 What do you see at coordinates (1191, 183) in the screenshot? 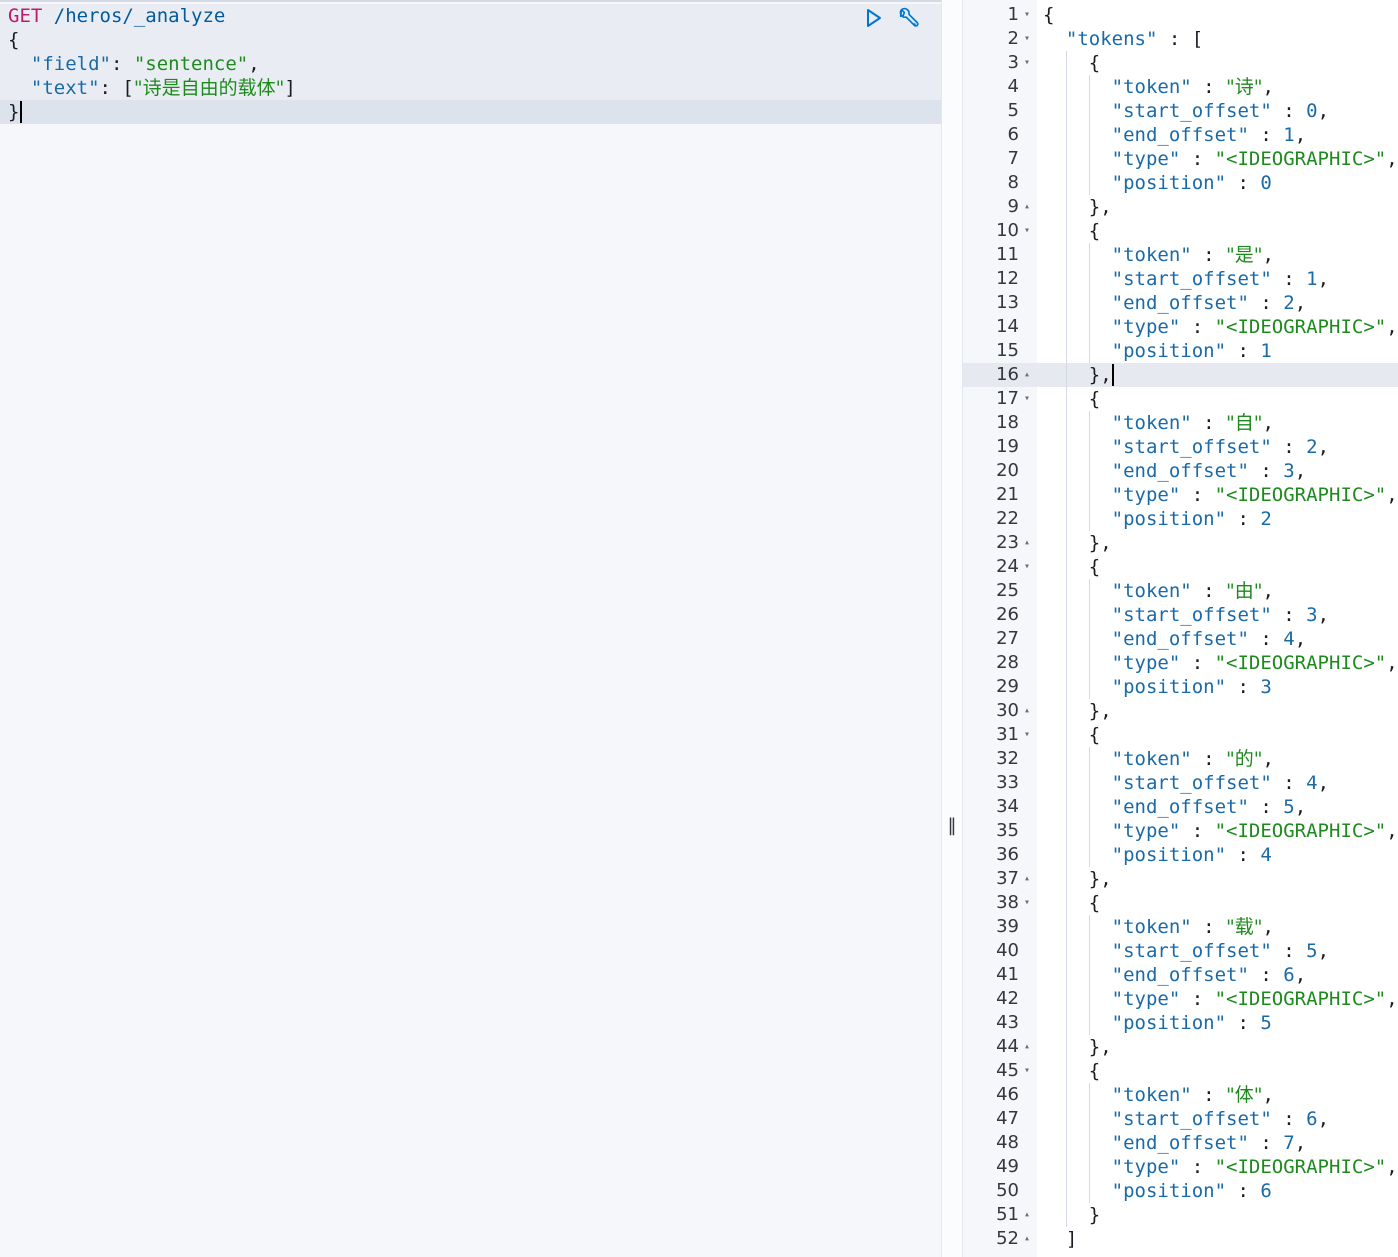
I see `response-code: "position" : 0` at bounding box center [1191, 183].